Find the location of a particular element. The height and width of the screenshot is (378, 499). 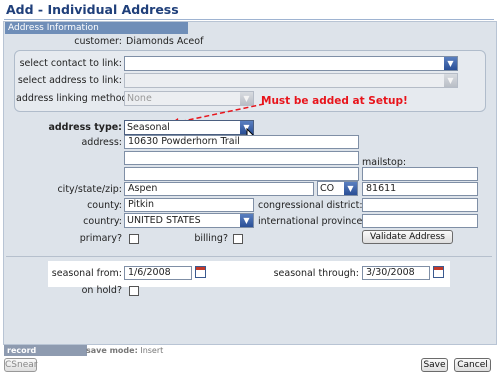

congressional-district-label: congressional district: is located at coordinates (310, 205).